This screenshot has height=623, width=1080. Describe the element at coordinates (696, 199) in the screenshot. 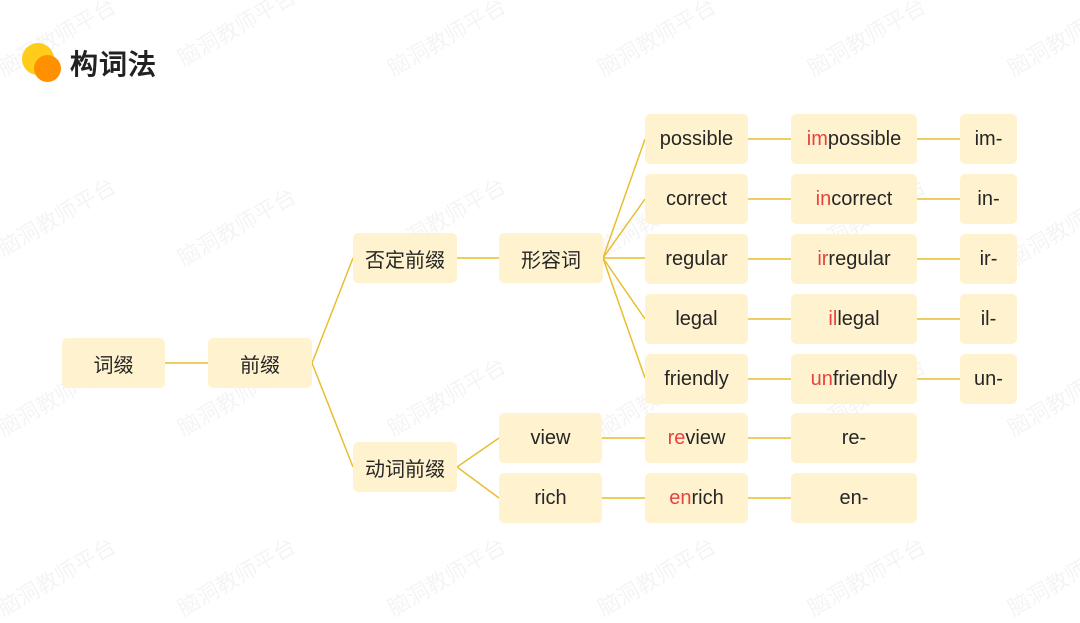

I see `node-base-word: correct` at that location.